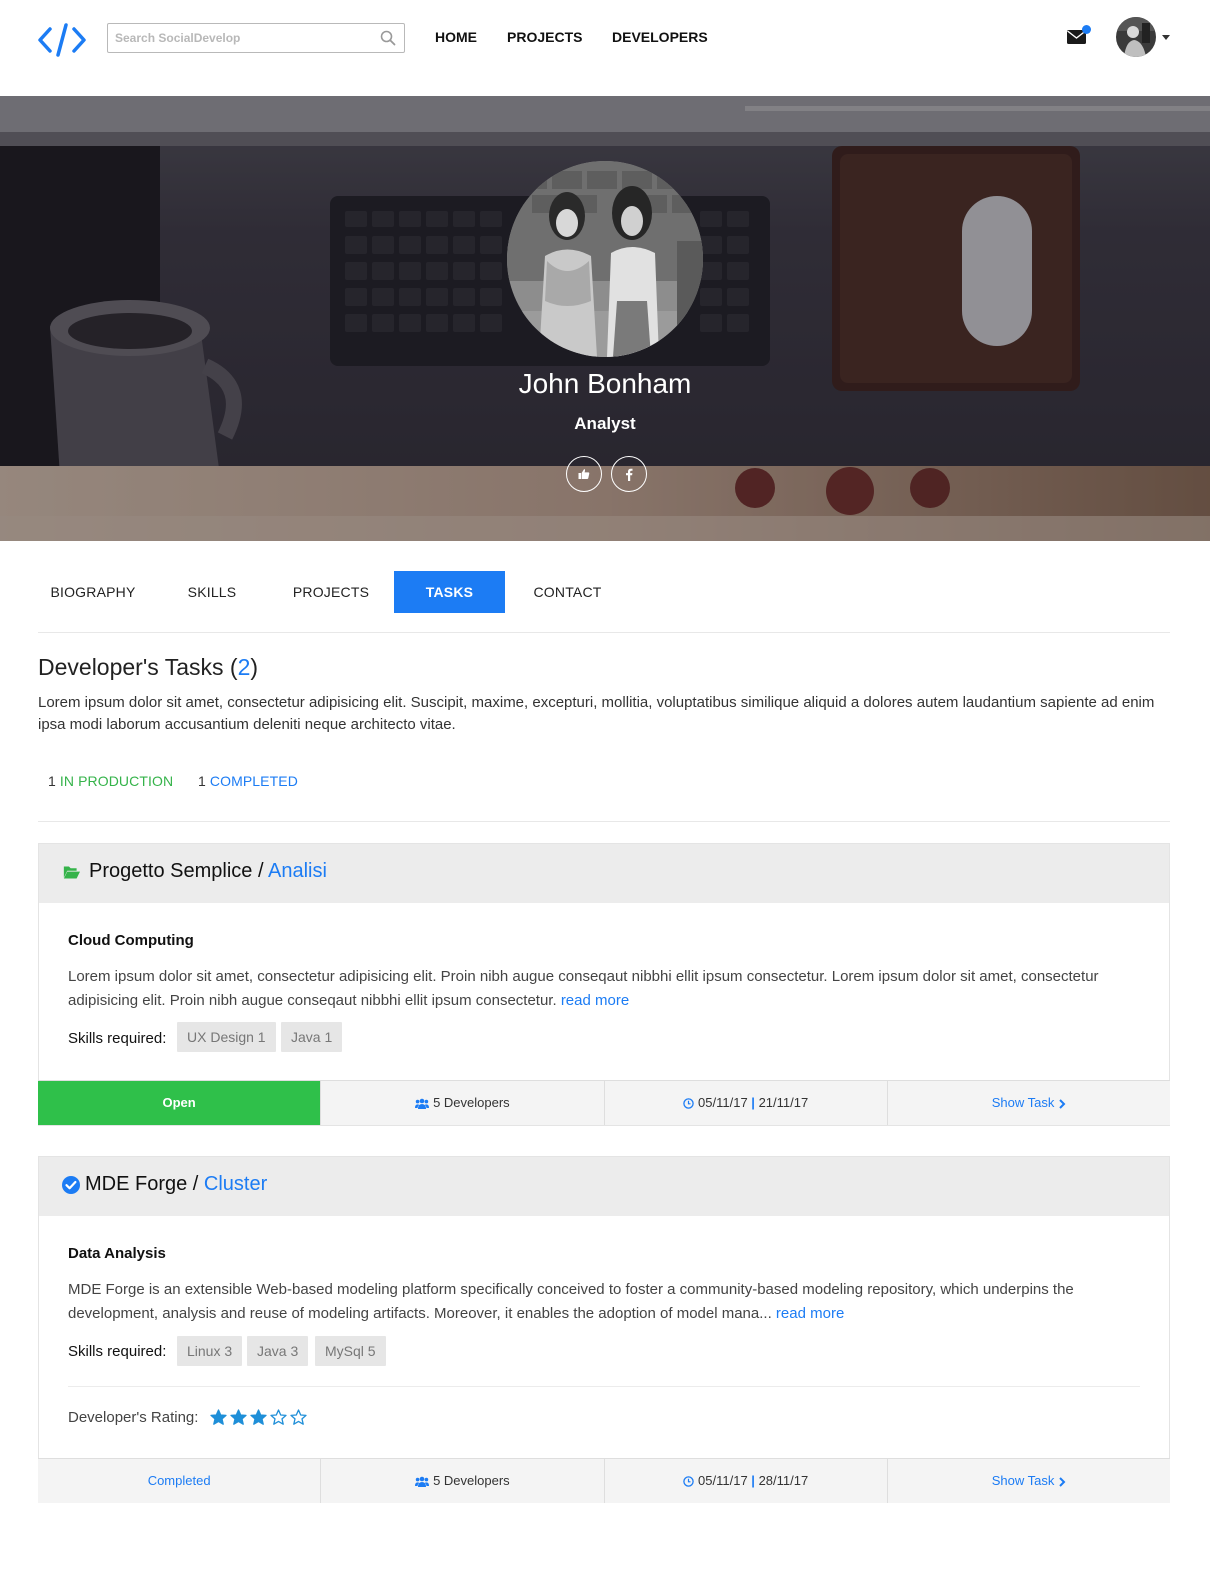 The image size is (1210, 1579). I want to click on task-project-title: Progetto Semplice / Analisi, so click(208, 871).